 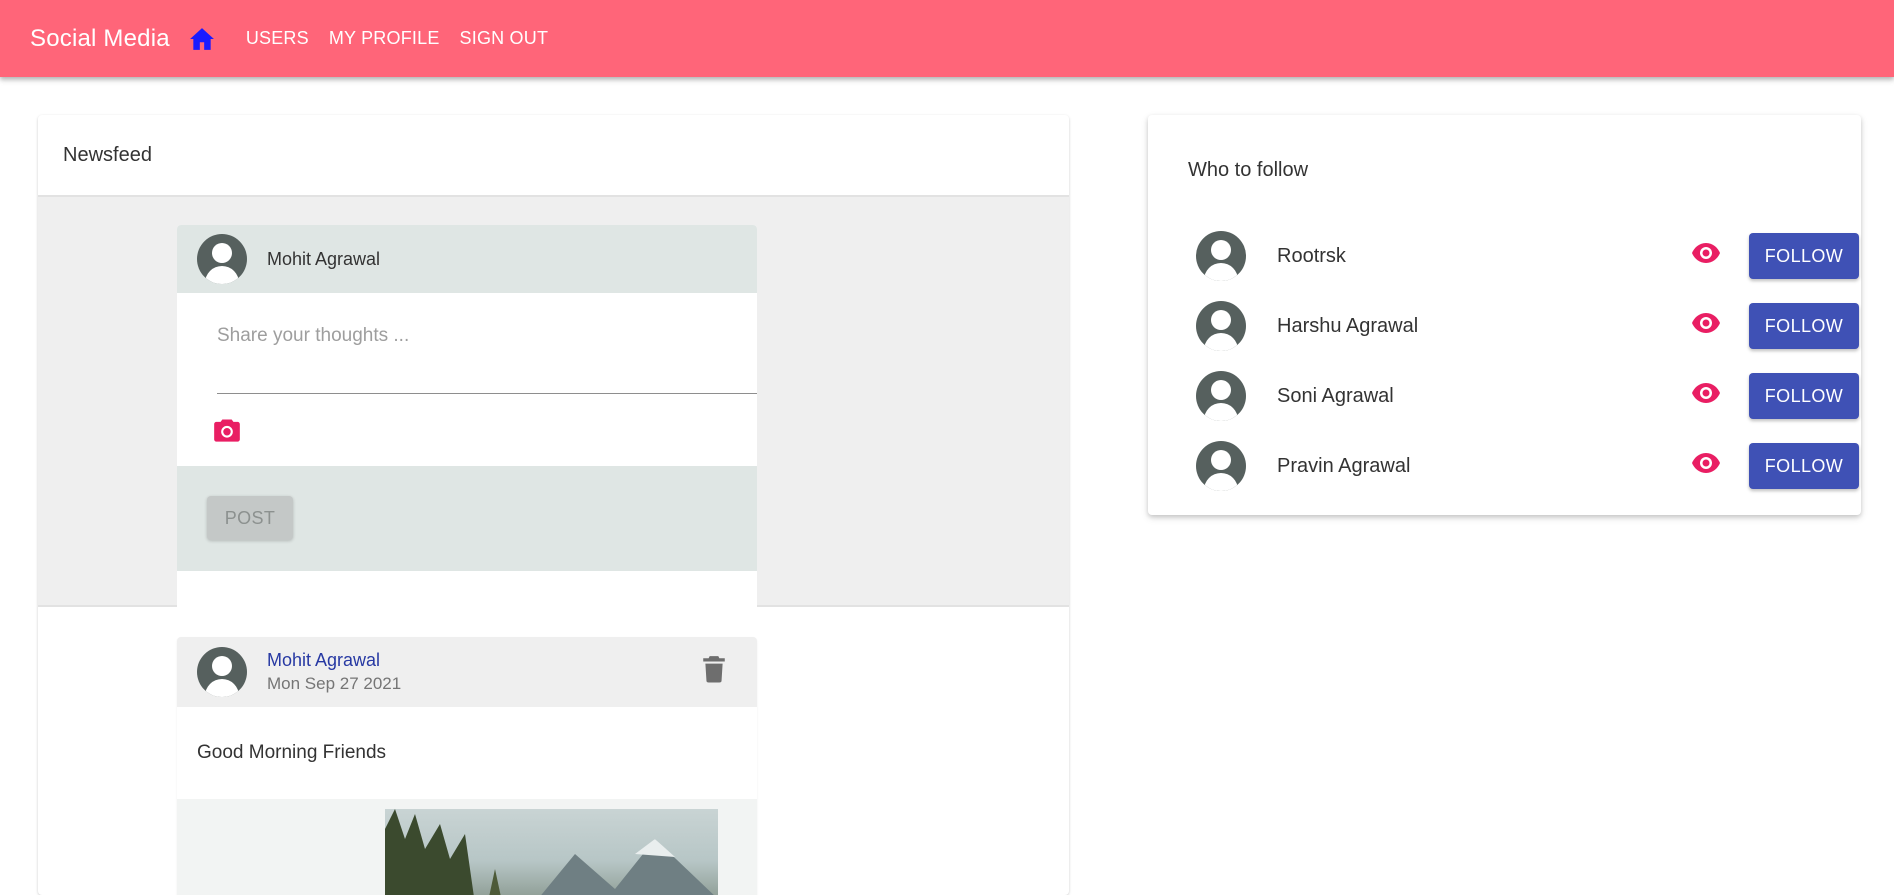 I want to click on post-author-link: Mohit Agrawal, so click(x=334, y=660).